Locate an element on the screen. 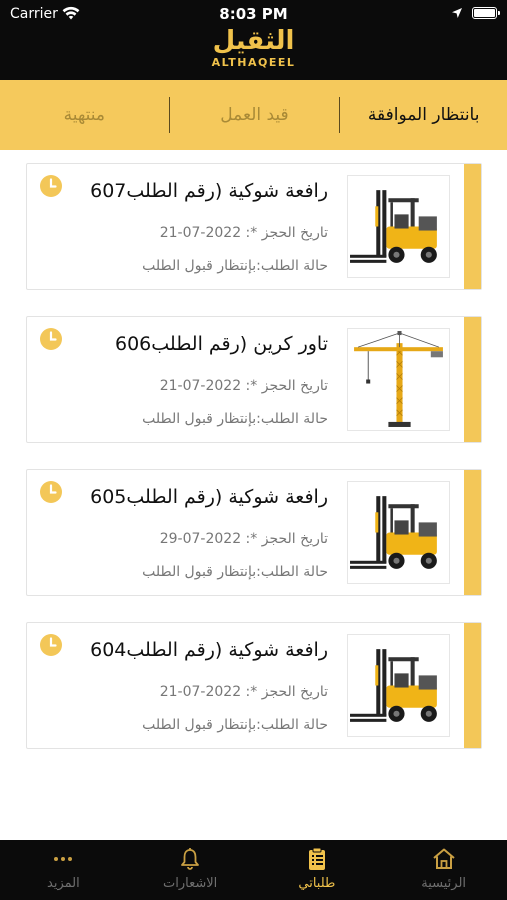 This screenshot has width=507, height=900. status-bar: Carrier 8:03 PM is located at coordinates (253, 14).